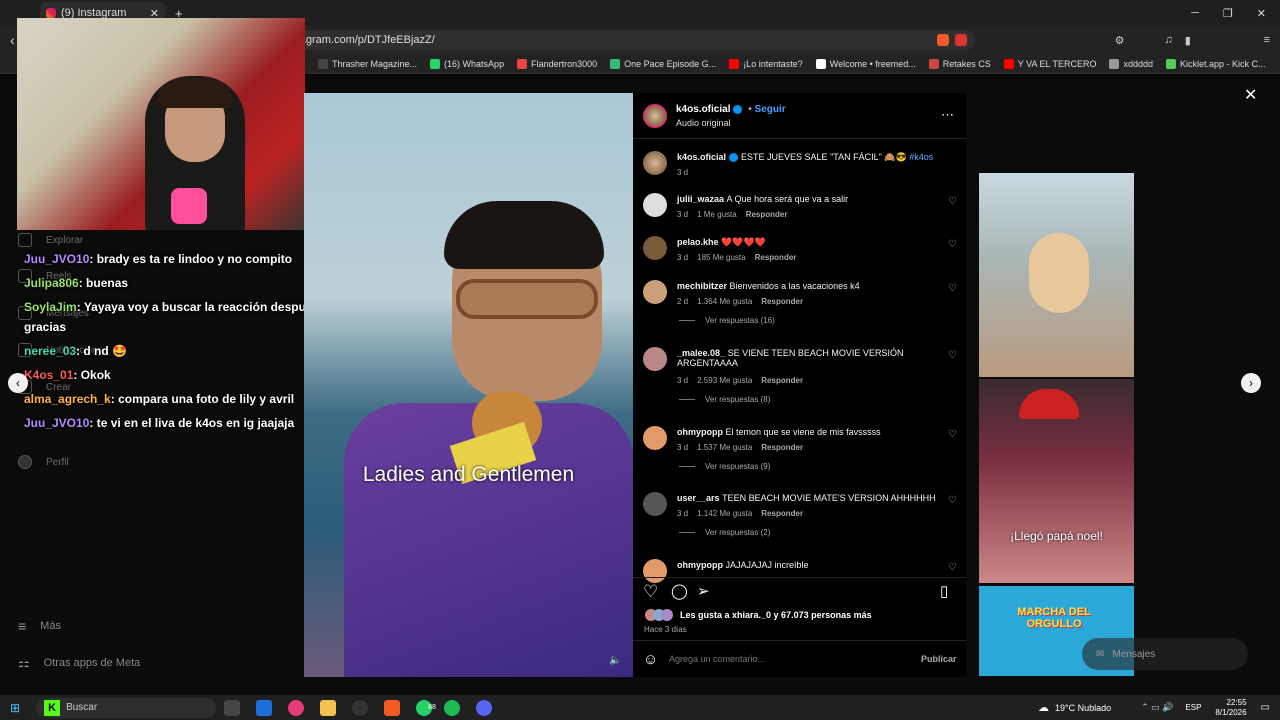  What do you see at coordinates (724, 301) in the screenshot?
I see `comment-likes: 1.364 Me gusta` at bounding box center [724, 301].